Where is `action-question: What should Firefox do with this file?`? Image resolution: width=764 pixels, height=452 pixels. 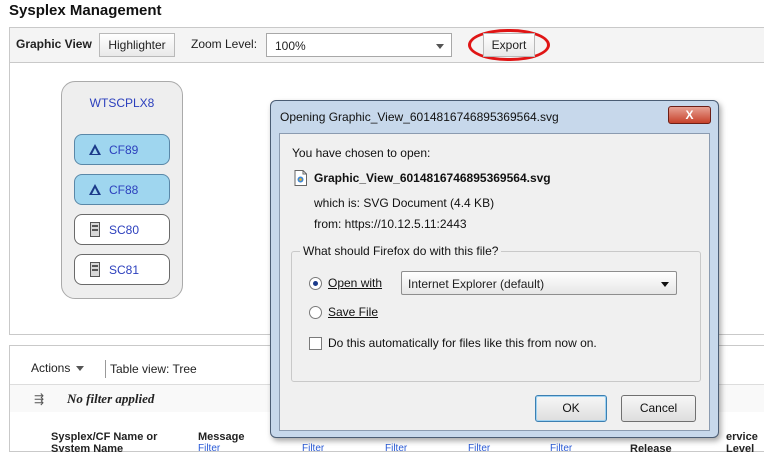 action-question: What should Firefox do with this file? is located at coordinates (401, 251).